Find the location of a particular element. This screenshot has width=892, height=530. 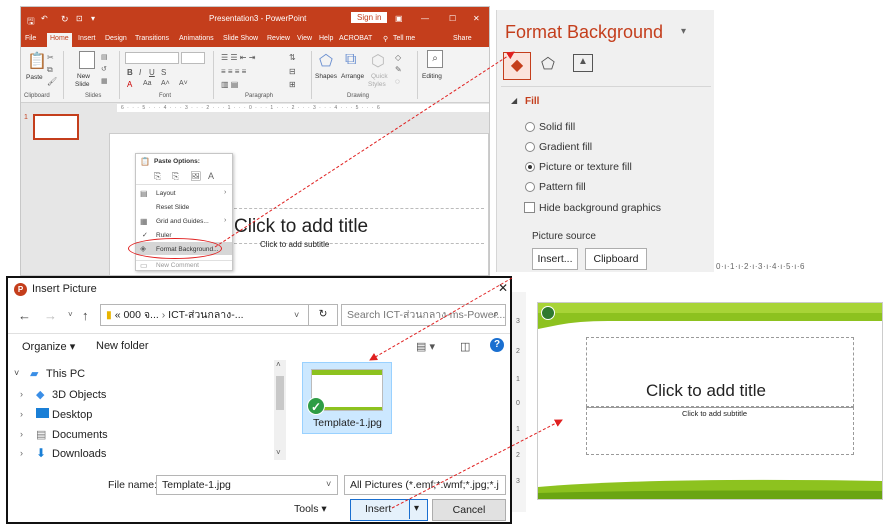

pattern-fill-label: Pattern fill is located at coordinates (562, 187).